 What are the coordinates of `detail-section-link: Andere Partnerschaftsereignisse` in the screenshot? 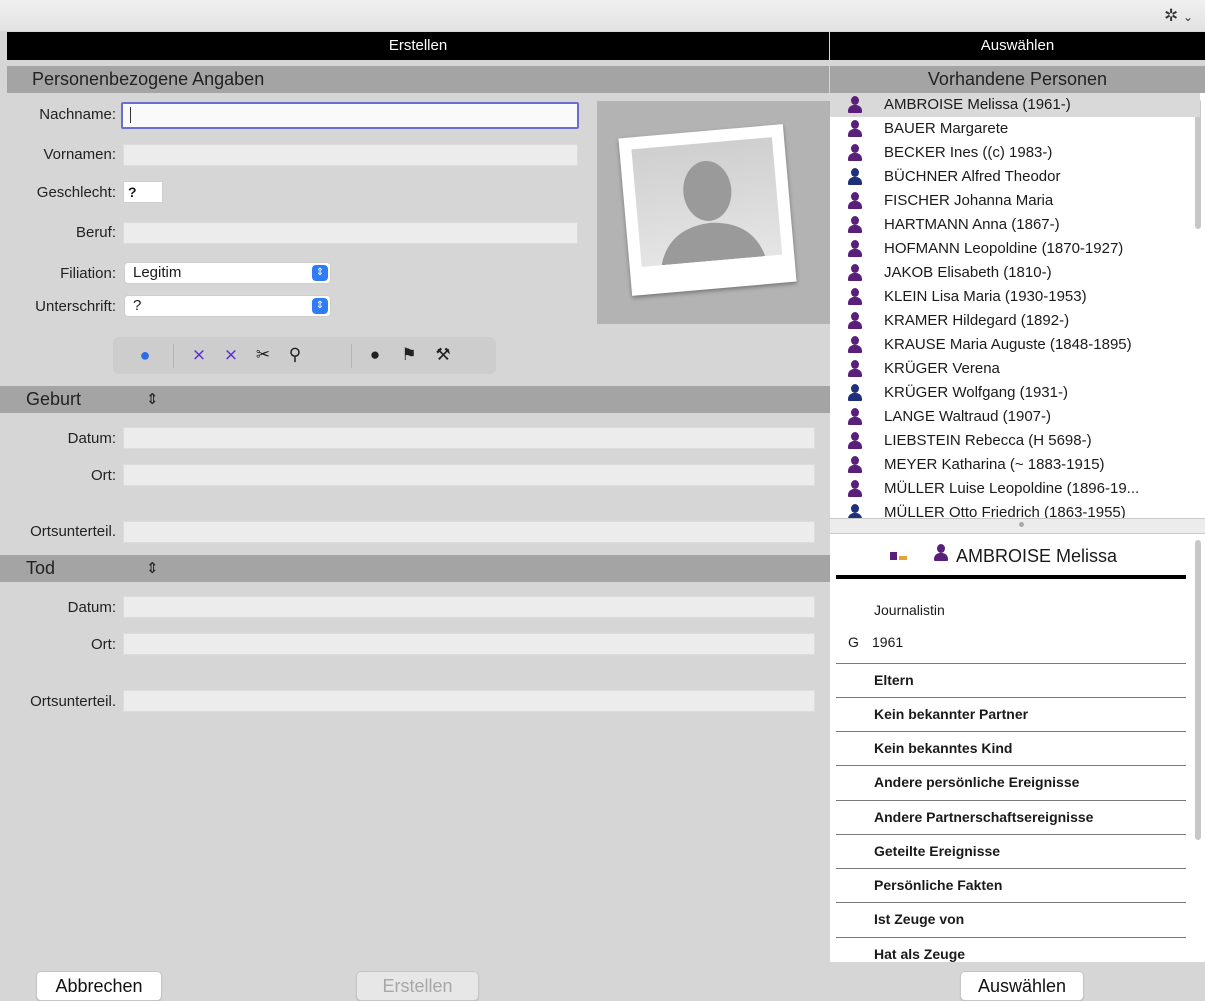 It's located at (983, 817).